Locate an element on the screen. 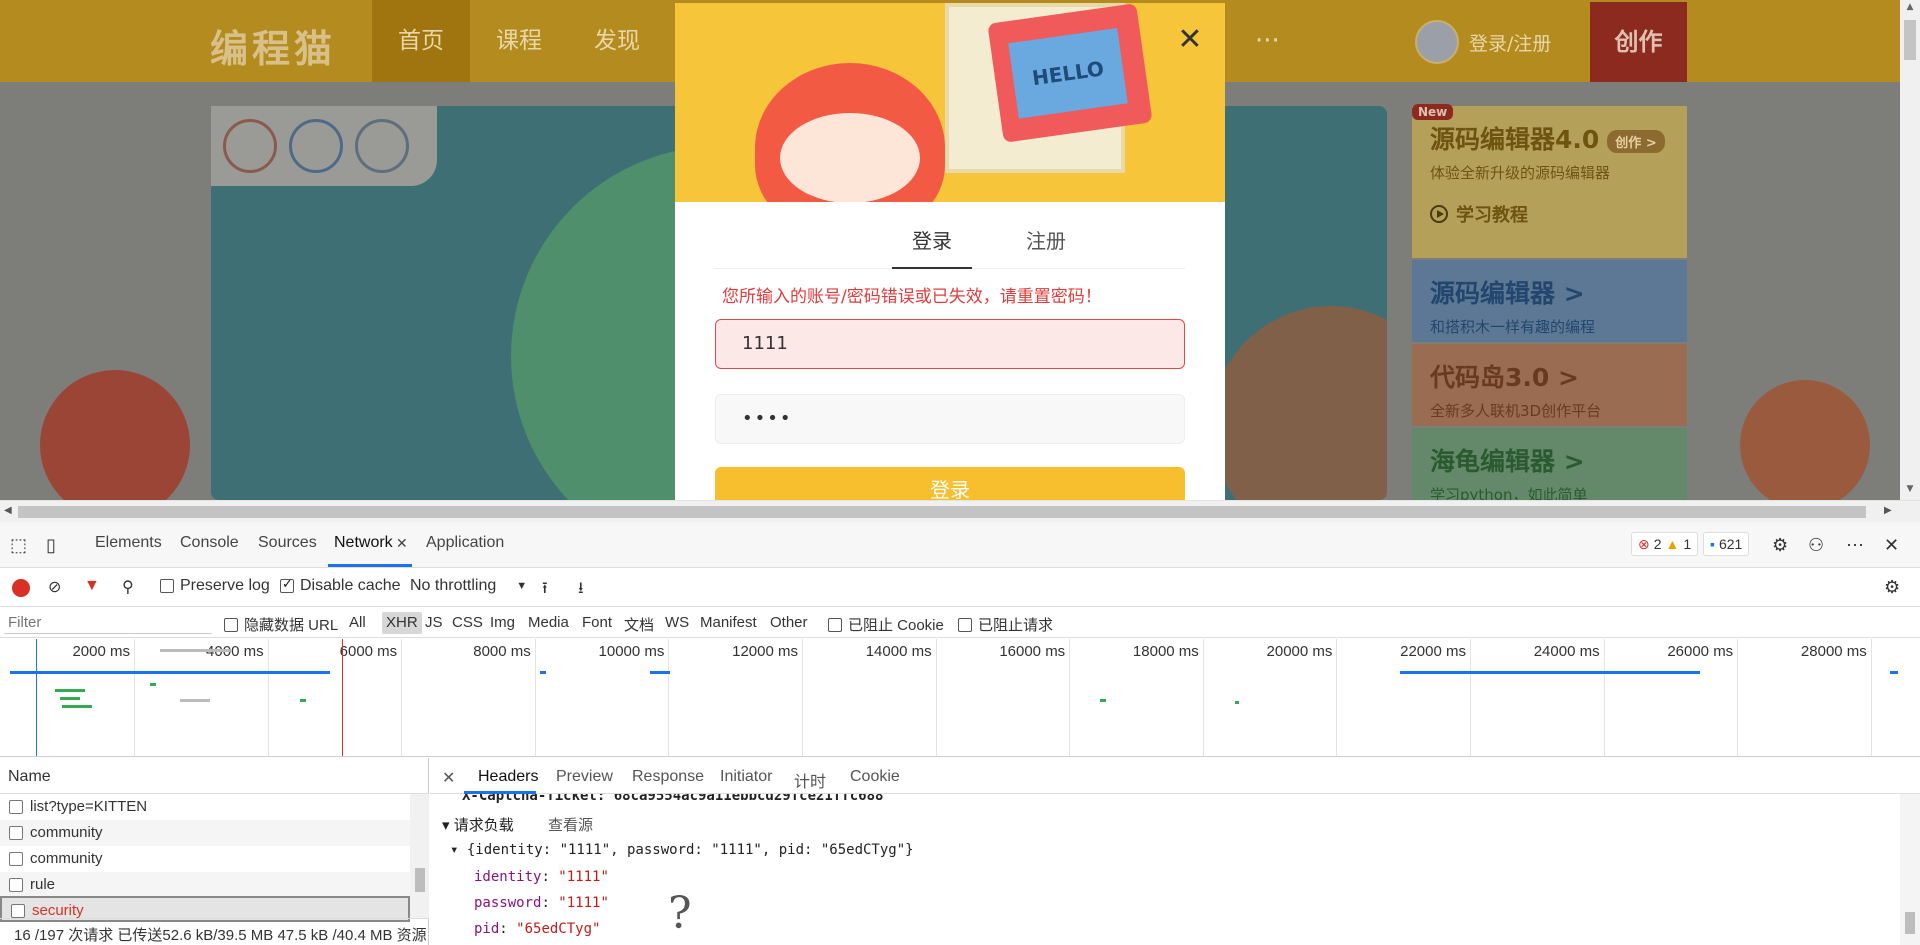  close-icon: ✕ is located at coordinates (1190, 40).